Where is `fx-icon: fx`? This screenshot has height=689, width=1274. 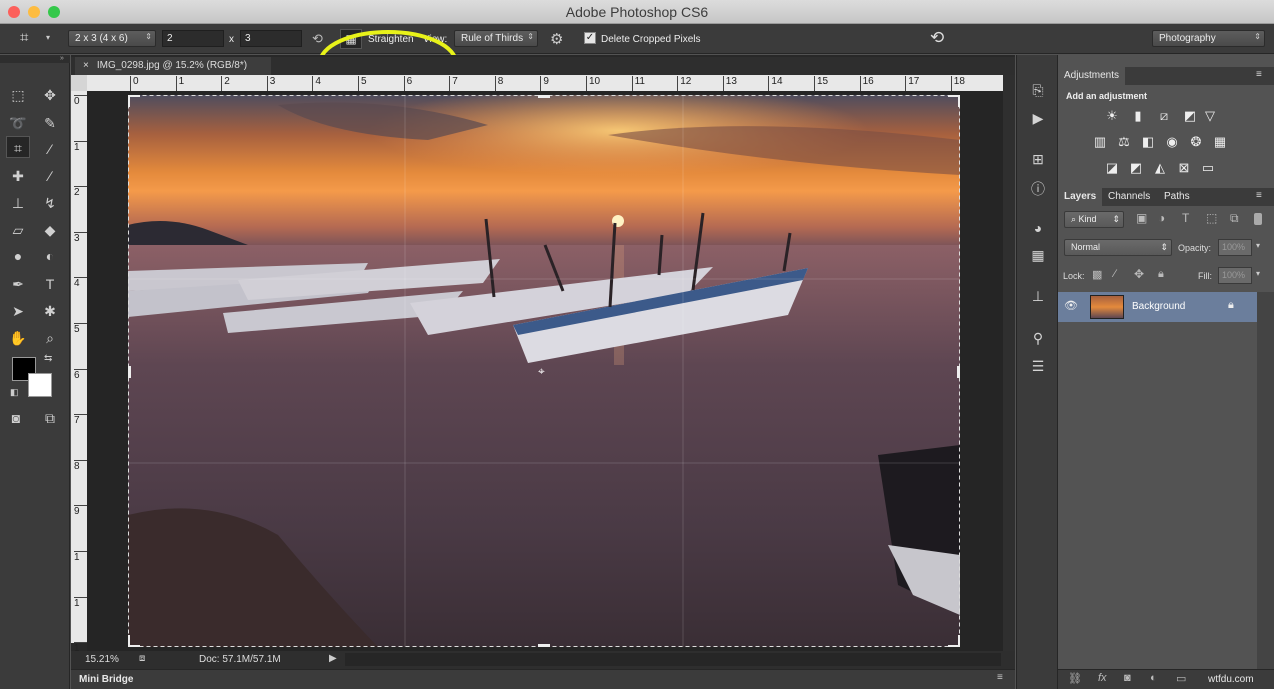
fx-icon: fx is located at coordinates (1102, 678).